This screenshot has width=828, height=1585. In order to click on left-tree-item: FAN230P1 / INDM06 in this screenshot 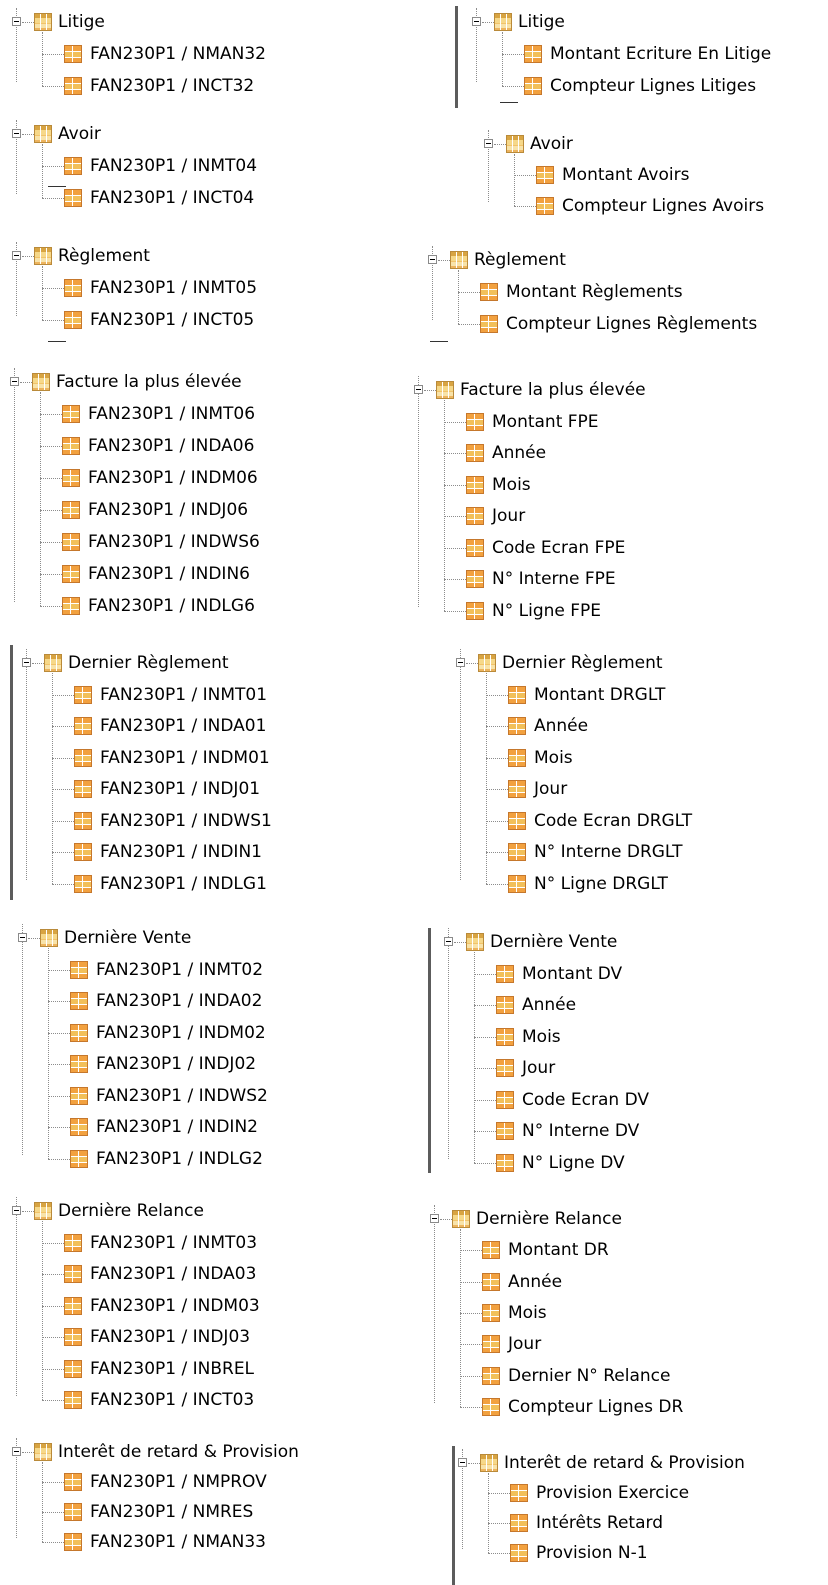, I will do `click(173, 478)`.